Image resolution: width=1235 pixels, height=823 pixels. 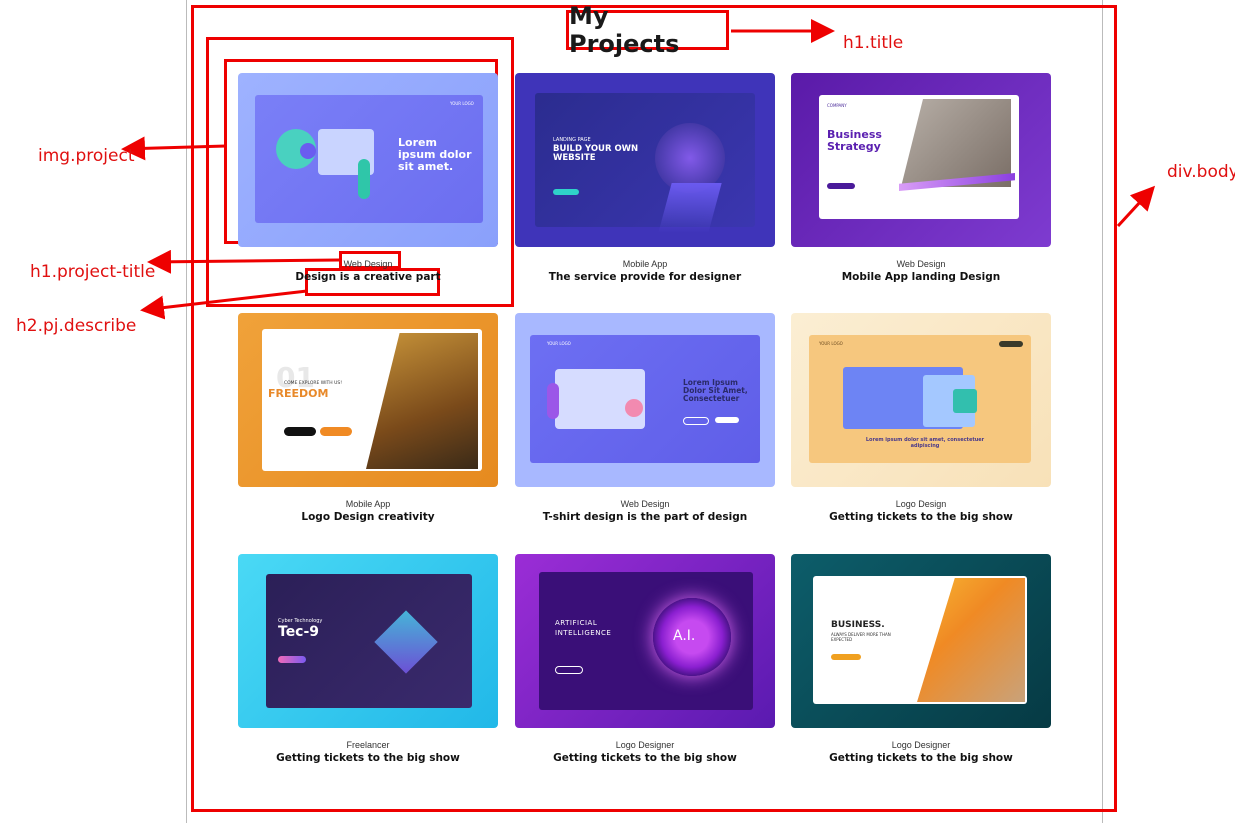 What do you see at coordinates (645, 160) in the screenshot?
I see `project-image: LANDING PAGE BUILD YOUR OWN WEBSITE` at bounding box center [645, 160].